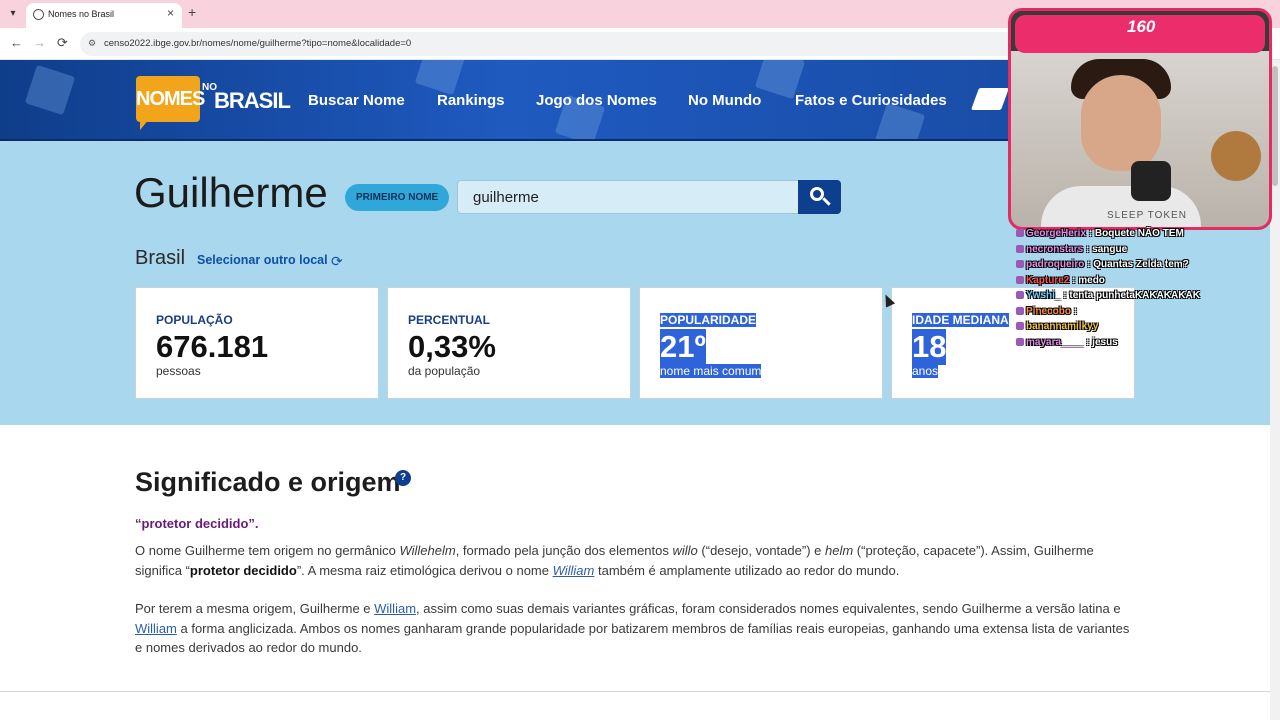  I want to click on stat-card-population: POPULAÇÃO 676.181 pessoas, so click(257, 343).